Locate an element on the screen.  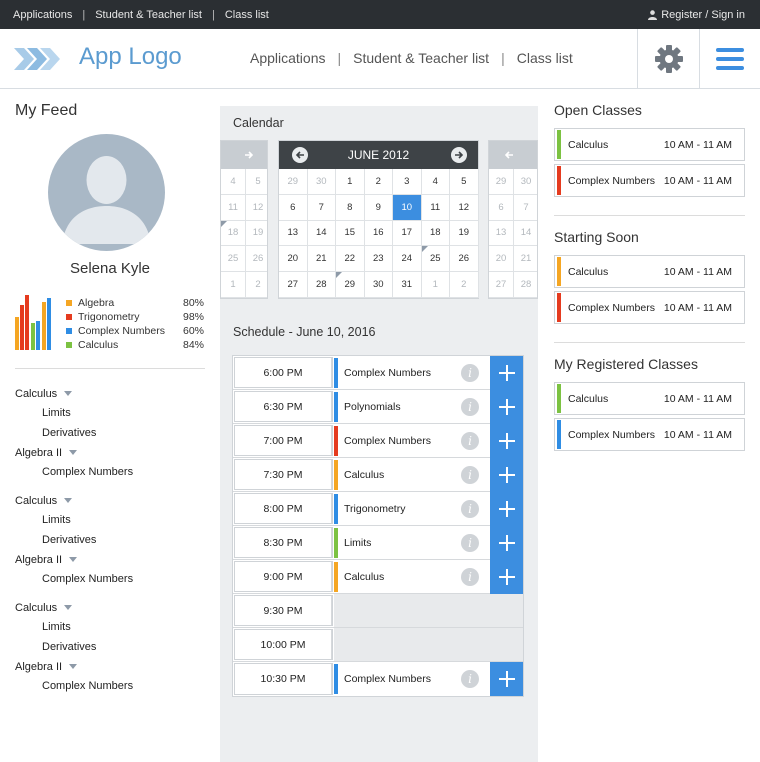
top-link-applications: Applications is located at coordinates (42, 15).